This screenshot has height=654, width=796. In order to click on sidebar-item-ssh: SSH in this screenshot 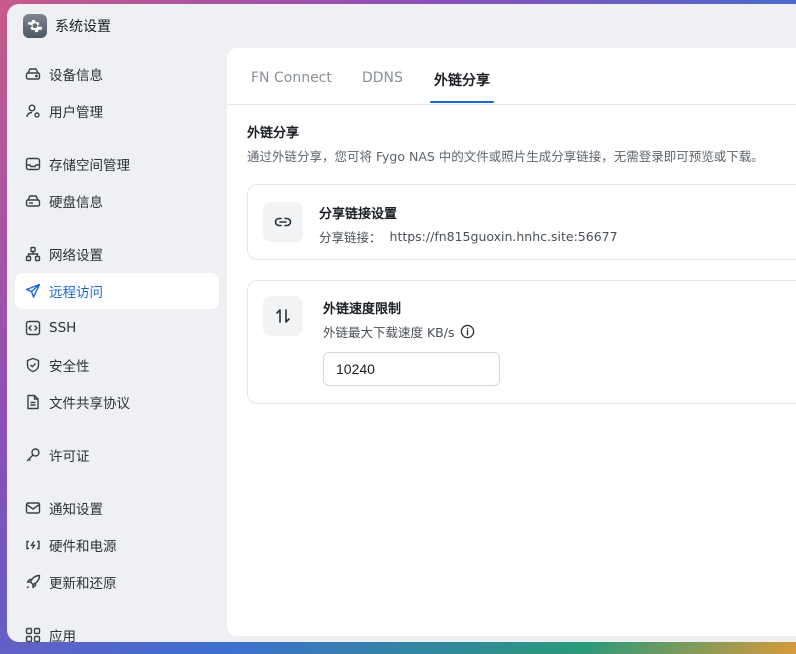, I will do `click(117, 328)`.